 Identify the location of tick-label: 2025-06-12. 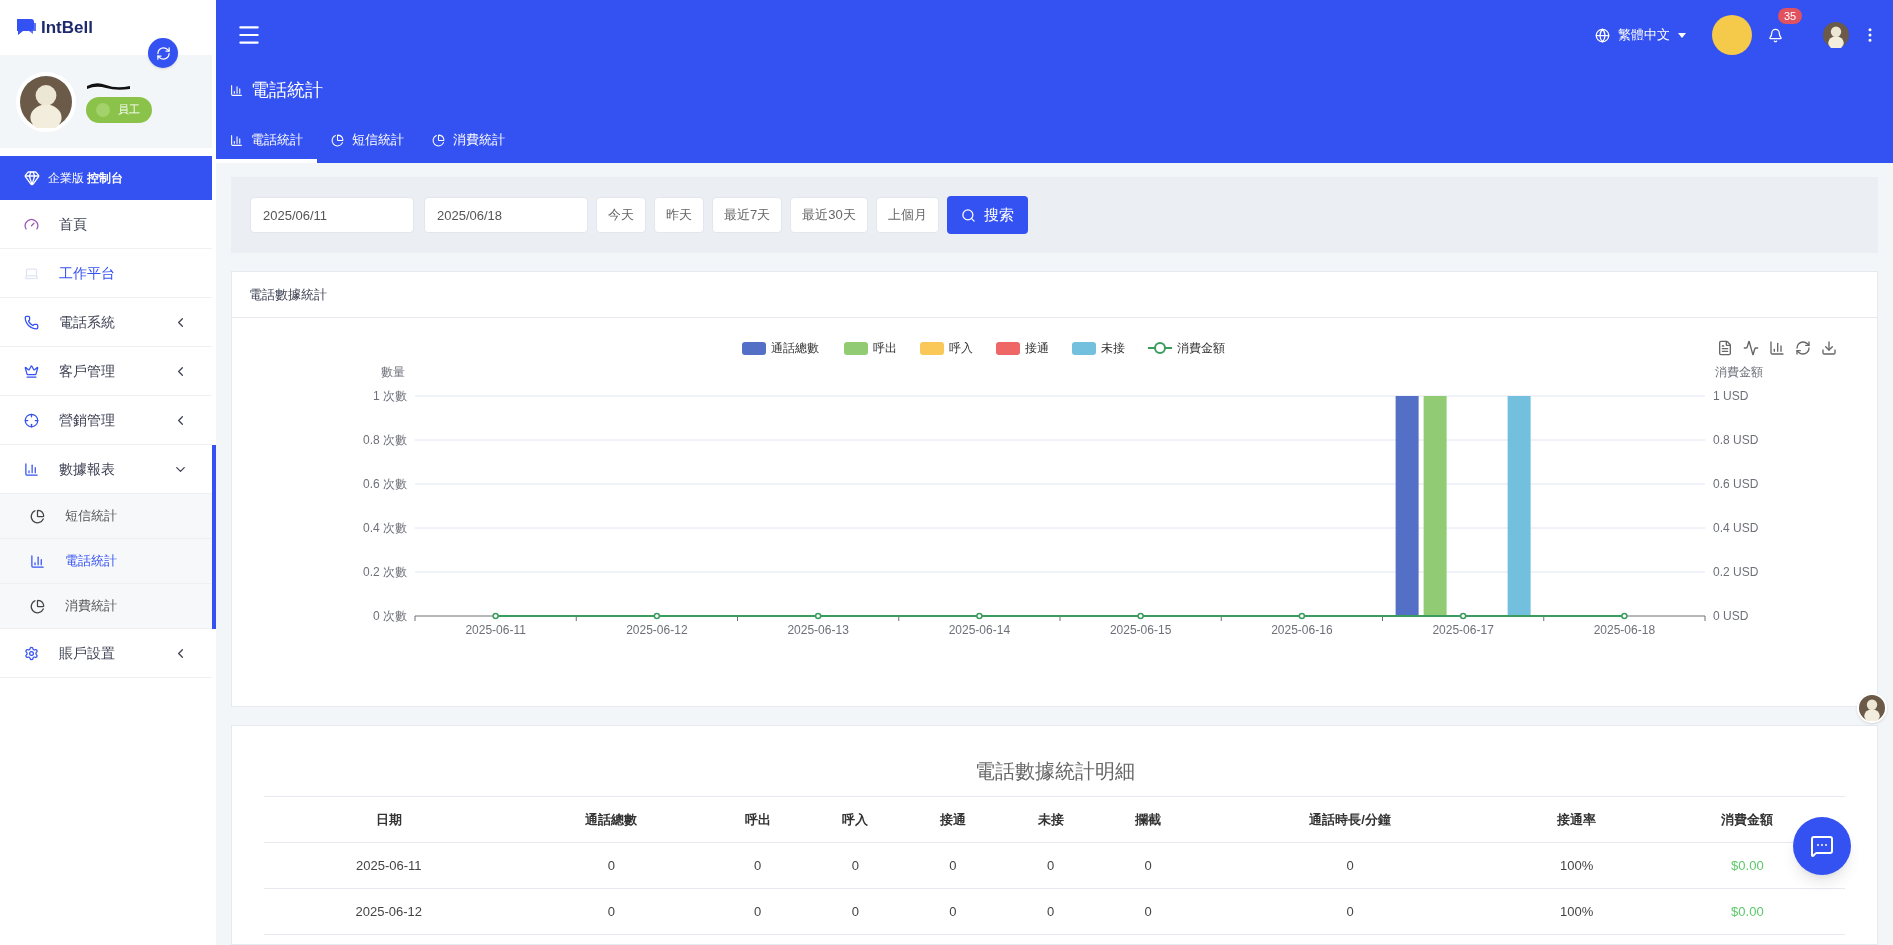
(657, 630).